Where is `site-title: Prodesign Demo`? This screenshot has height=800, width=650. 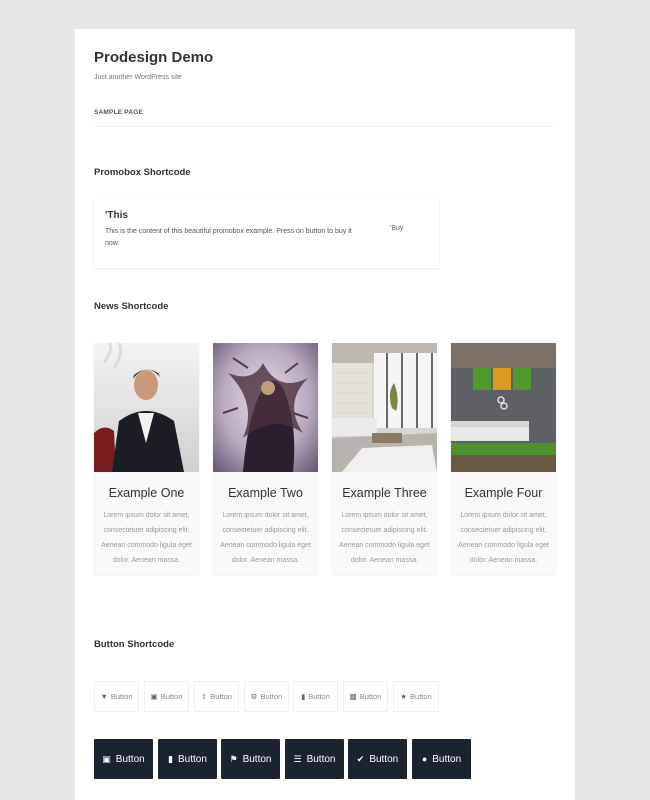
site-title: Prodesign Demo is located at coordinates (153, 57).